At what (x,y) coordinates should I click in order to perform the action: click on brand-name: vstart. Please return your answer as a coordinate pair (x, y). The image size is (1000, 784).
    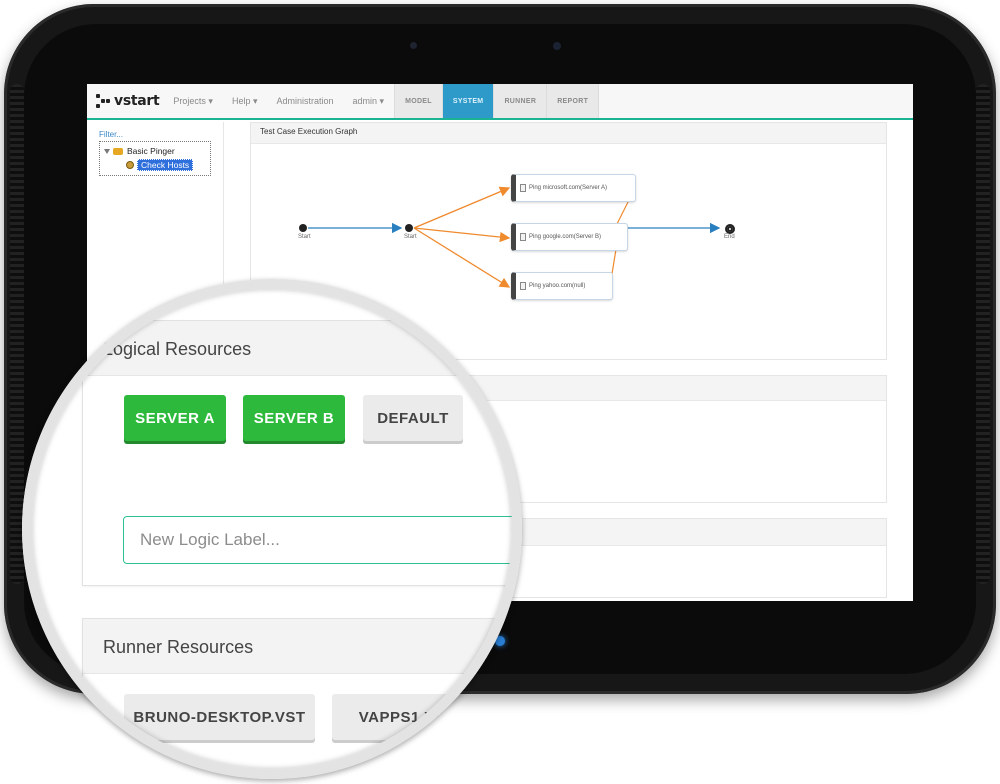
    Looking at the image, I should click on (137, 101).